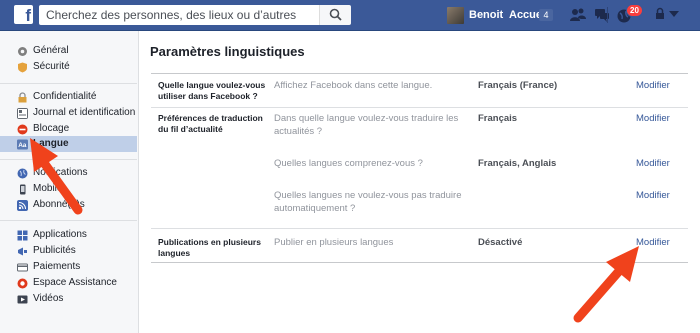 The image size is (700, 333). Describe the element at coordinates (48, 298) in the screenshot. I see `sidebar-item-label: Vidéos` at that location.